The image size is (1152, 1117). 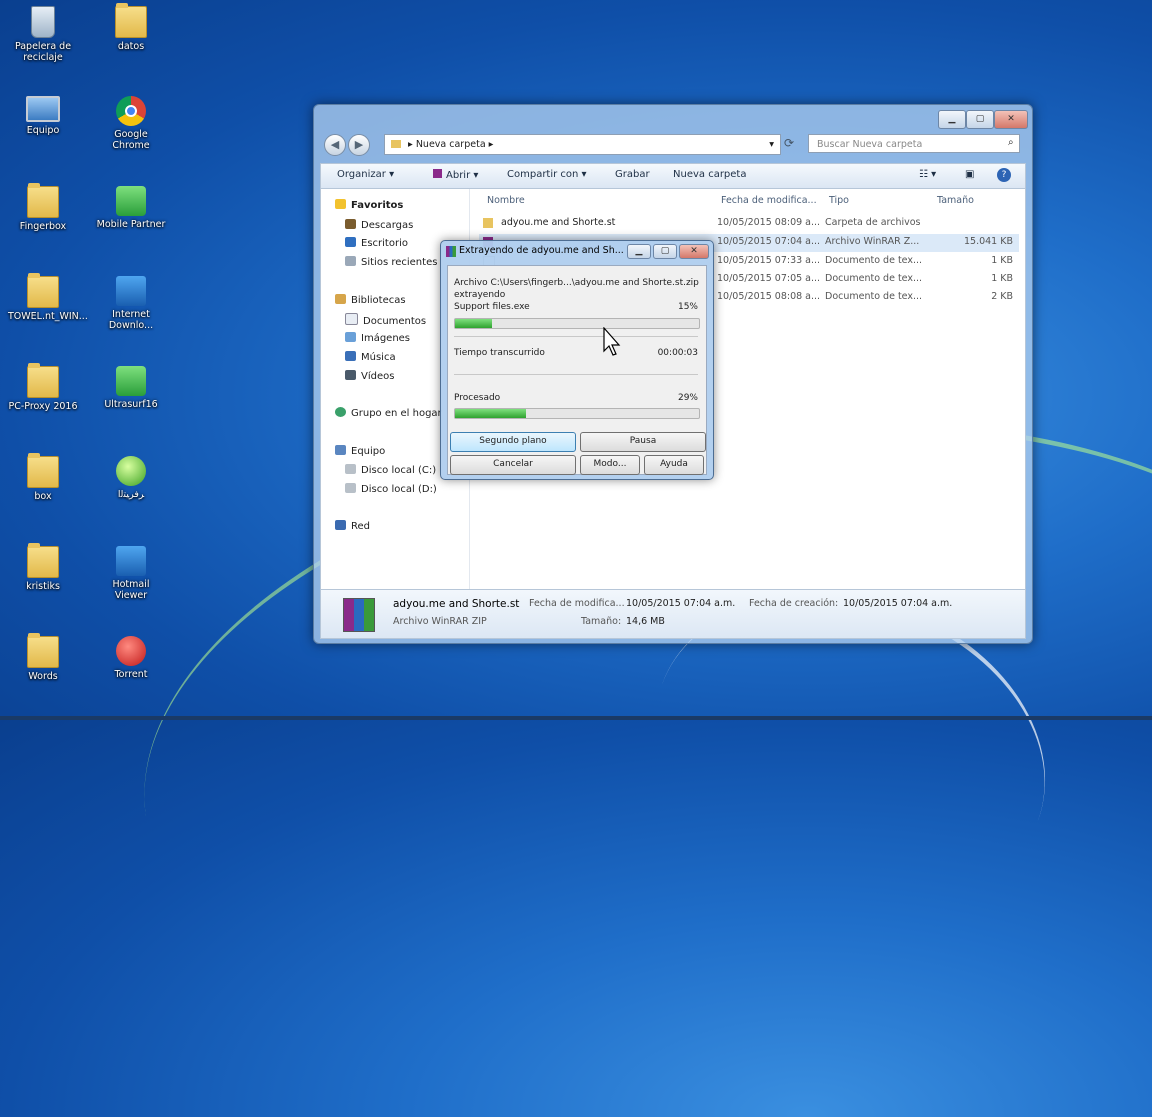 What do you see at coordinates (681, 603) in the screenshot?
I see `details-modified-value: 10/05/2015 07:04 a.m.` at bounding box center [681, 603].